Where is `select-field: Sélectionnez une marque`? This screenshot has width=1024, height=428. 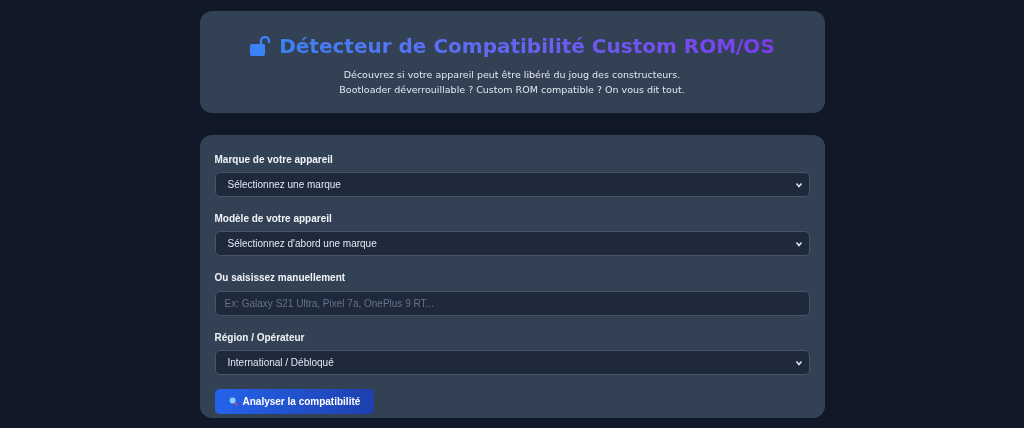
select-field: Sélectionnez une marque is located at coordinates (512, 184).